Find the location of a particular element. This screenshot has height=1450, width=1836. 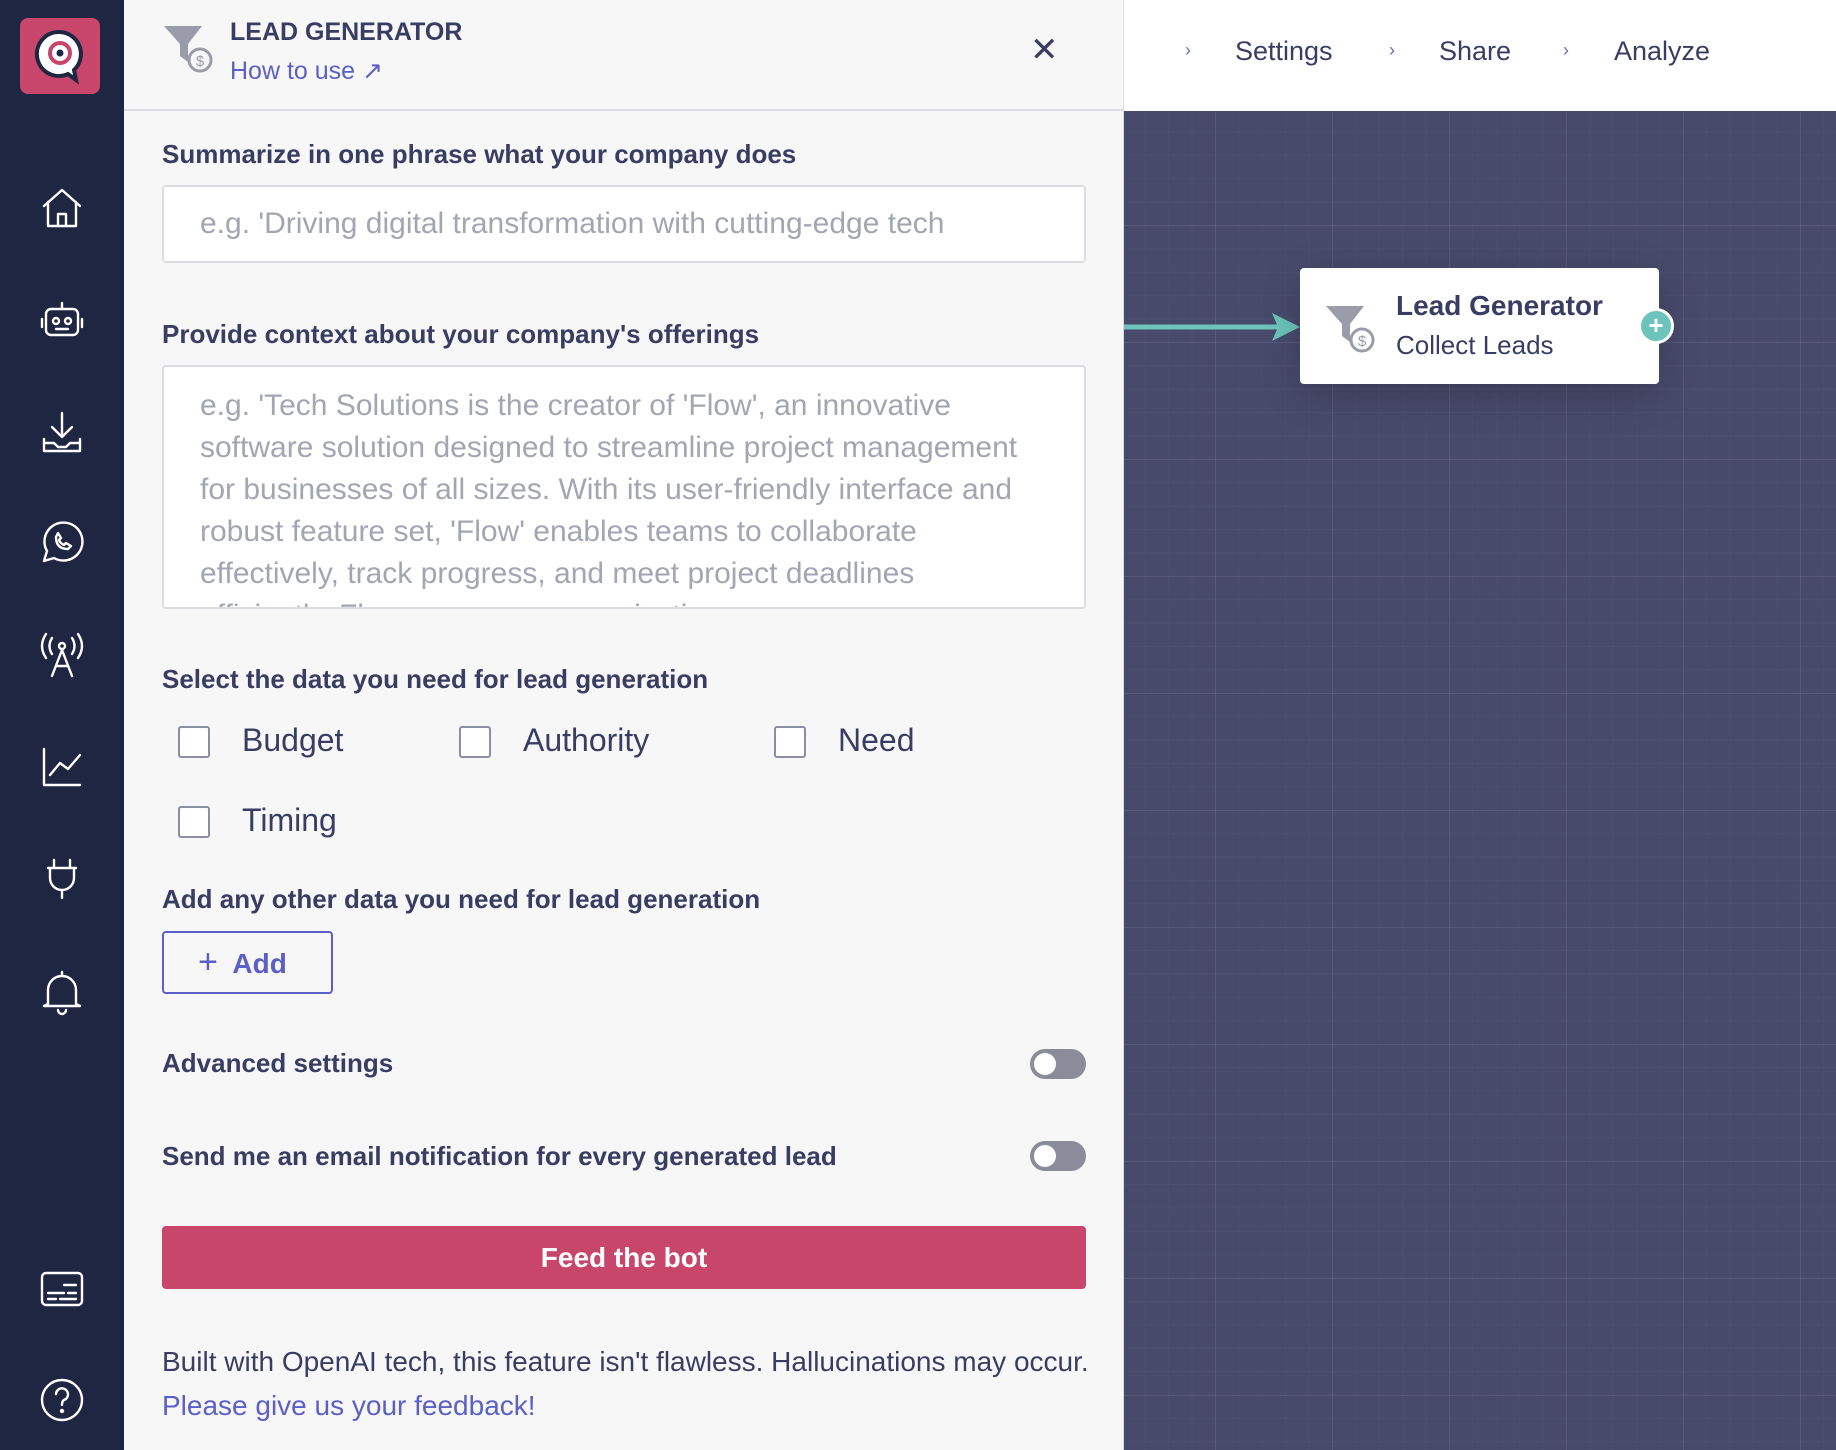

top-nav: › Settings › Share › Analyze is located at coordinates (1480, 55).